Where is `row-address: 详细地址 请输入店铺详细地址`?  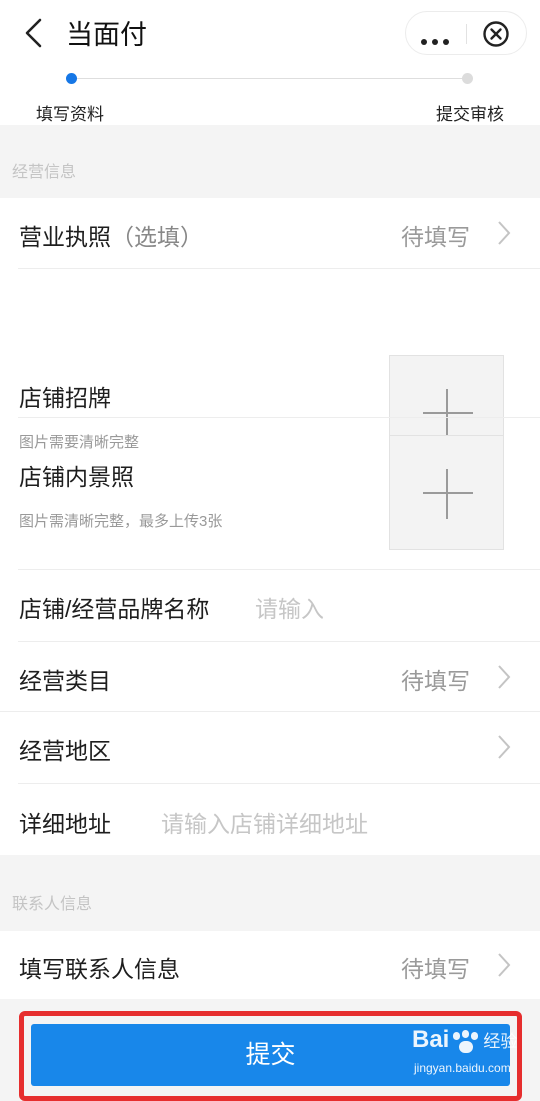 row-address: 详细地址 请输入店铺详细地址 is located at coordinates (270, 819).